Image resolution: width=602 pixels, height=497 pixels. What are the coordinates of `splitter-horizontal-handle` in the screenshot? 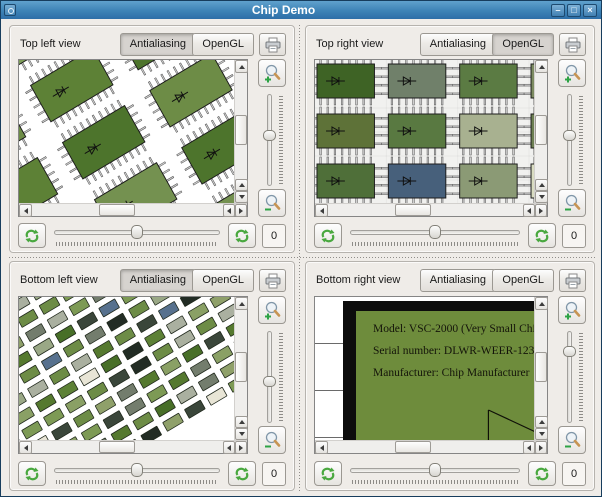 It's located at (302, 257).